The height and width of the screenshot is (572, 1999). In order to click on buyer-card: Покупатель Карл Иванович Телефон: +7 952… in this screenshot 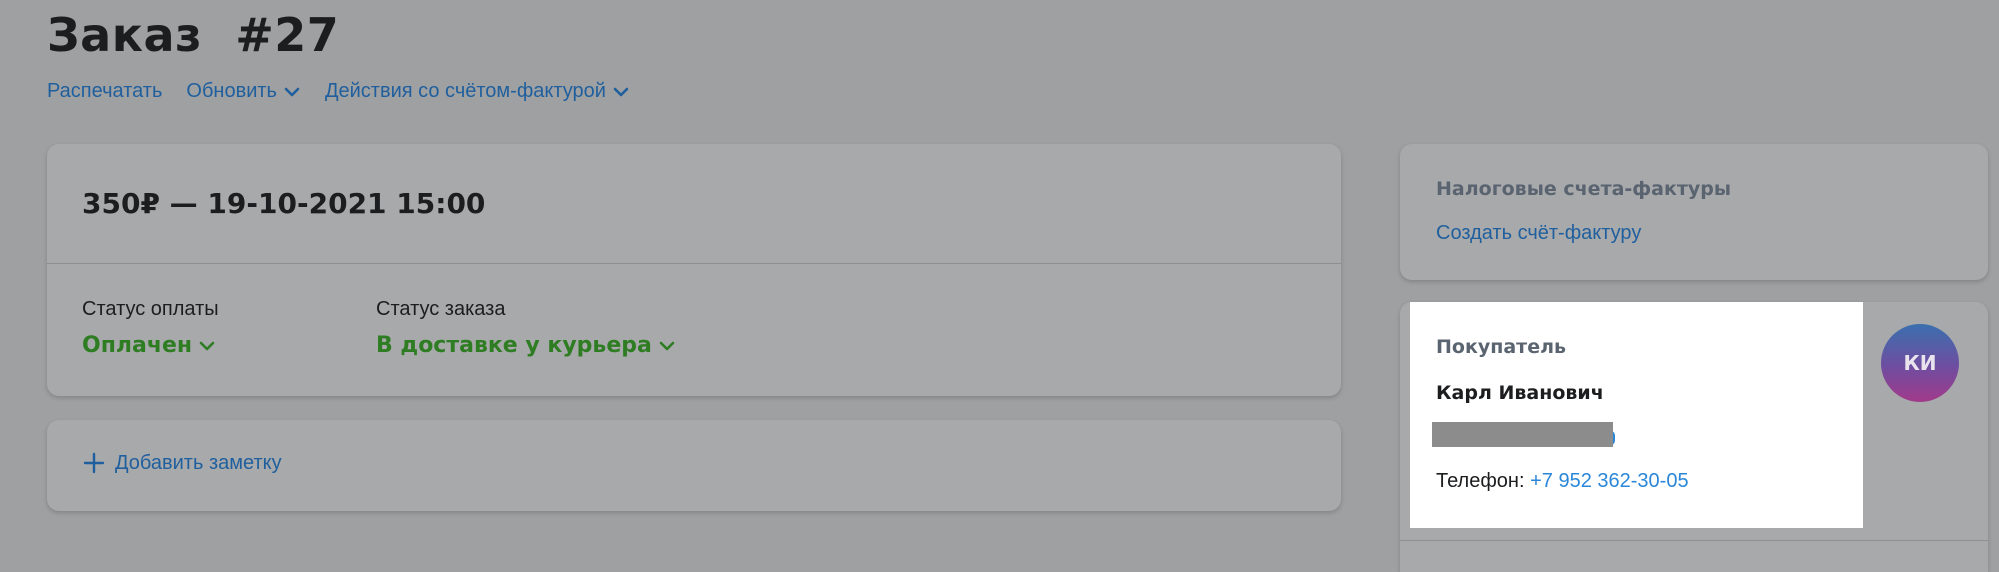, I will do `click(1694, 437)`.